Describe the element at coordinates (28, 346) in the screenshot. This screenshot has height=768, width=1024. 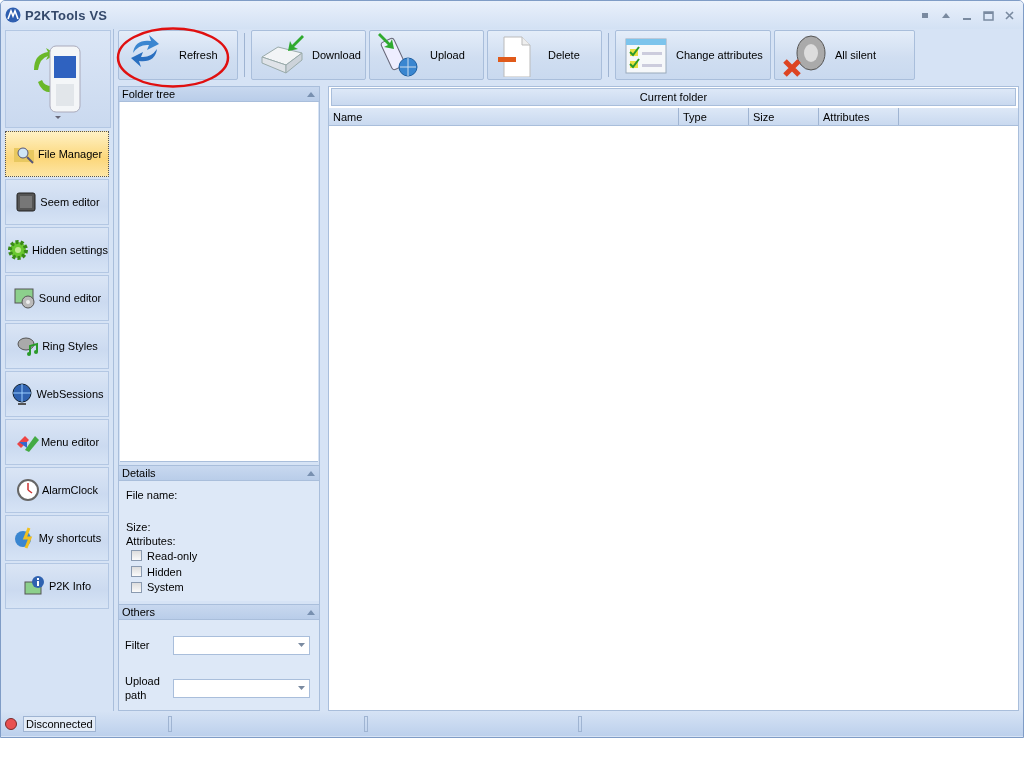
I see `speaker-music-note-icon` at that location.